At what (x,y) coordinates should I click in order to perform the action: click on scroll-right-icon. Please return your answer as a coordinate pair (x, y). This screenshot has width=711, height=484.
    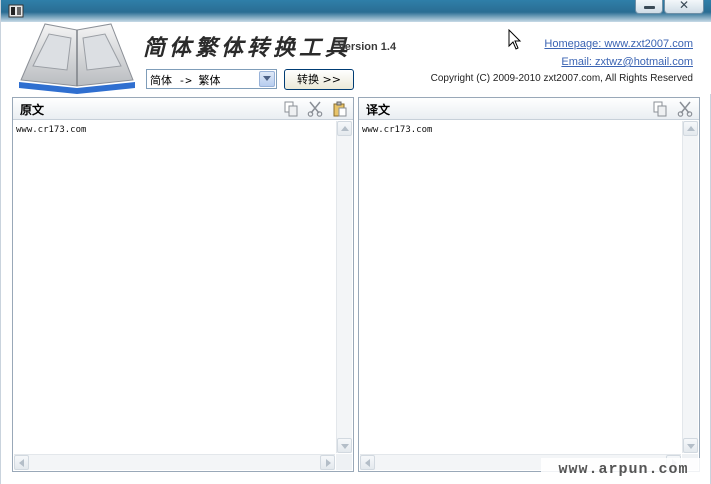
    Looking at the image, I should click on (327, 462).